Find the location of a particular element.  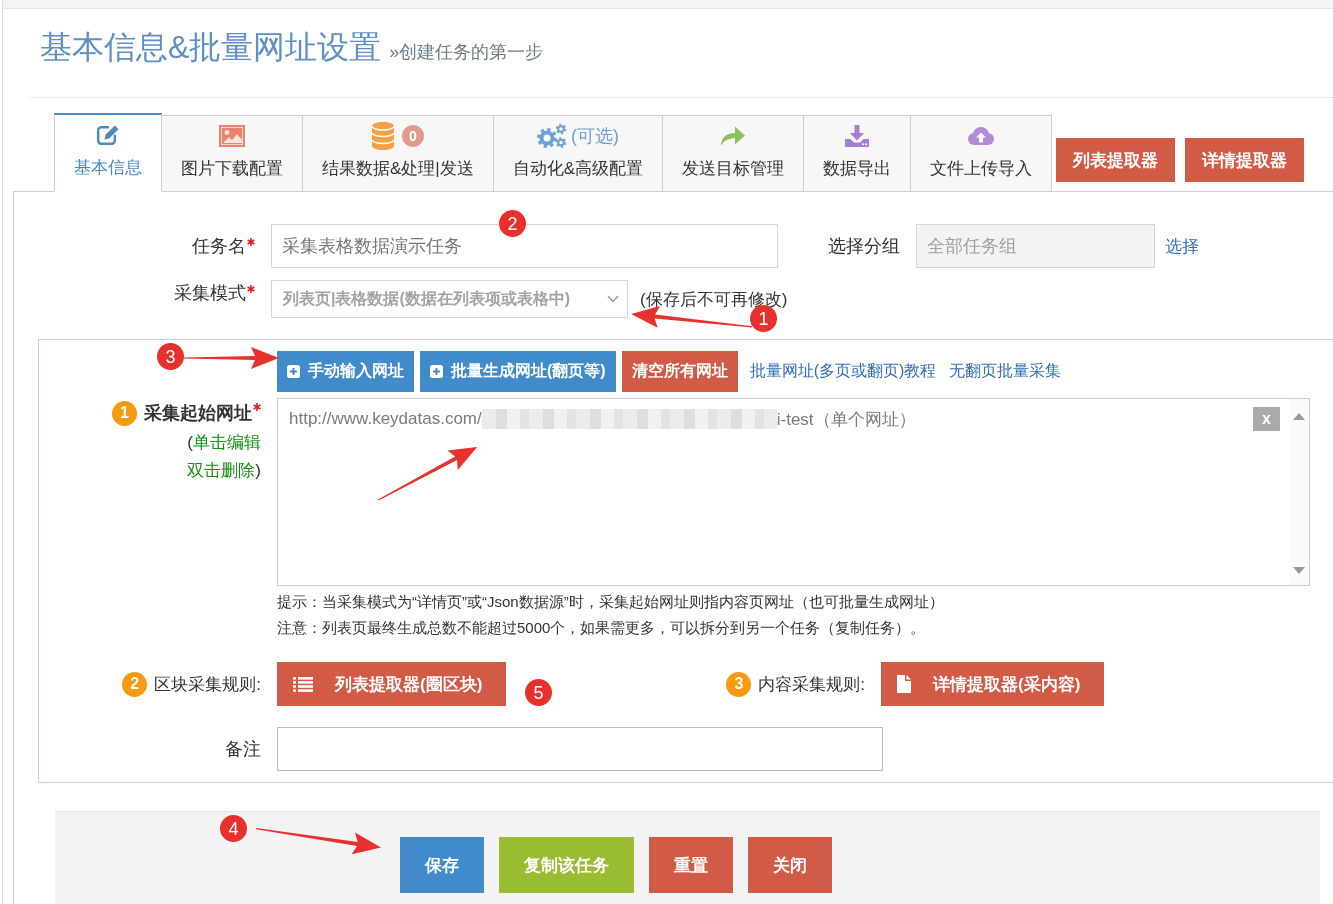

edit-icon is located at coordinates (108, 135).